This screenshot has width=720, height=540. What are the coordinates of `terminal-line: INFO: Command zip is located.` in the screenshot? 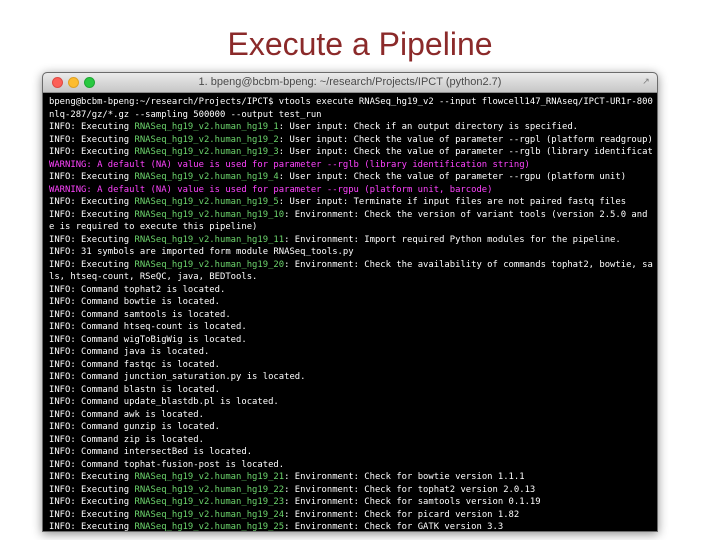 It's located at (351, 440).